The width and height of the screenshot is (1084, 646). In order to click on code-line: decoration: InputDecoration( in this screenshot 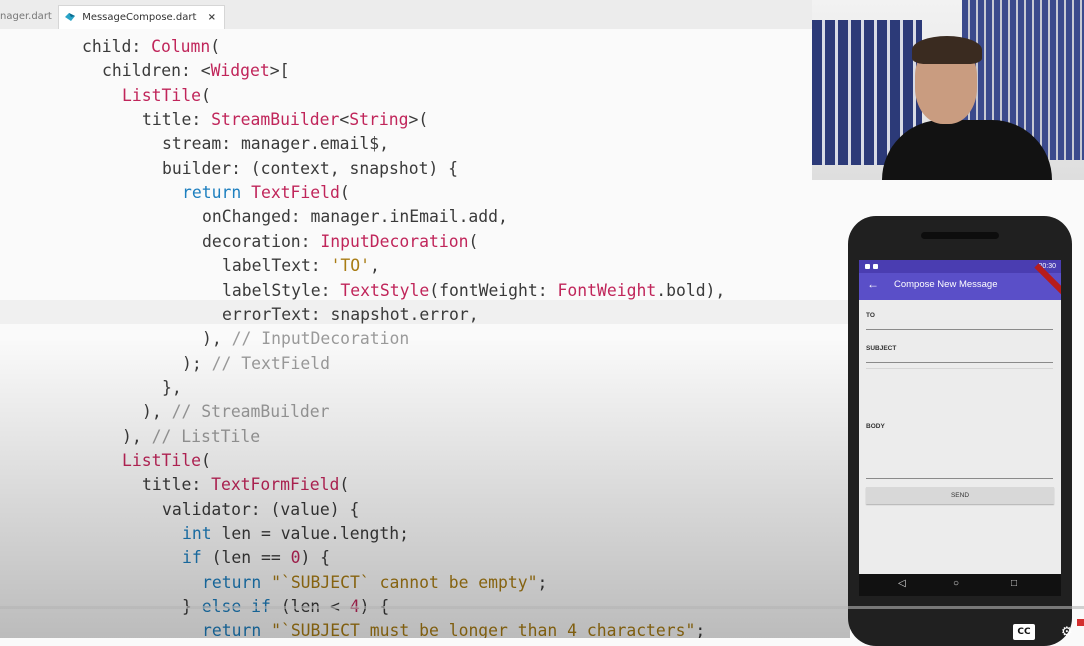, I will do `click(340, 242)`.